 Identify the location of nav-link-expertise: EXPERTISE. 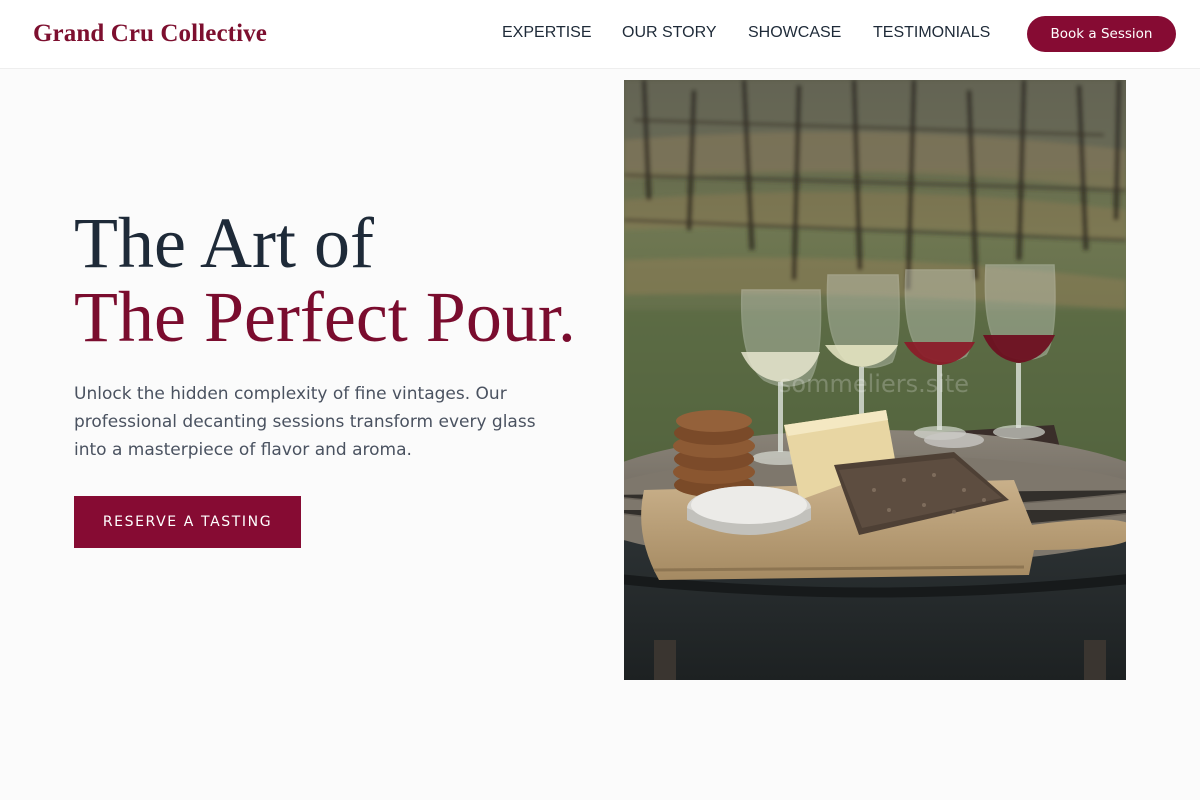
(547, 33).